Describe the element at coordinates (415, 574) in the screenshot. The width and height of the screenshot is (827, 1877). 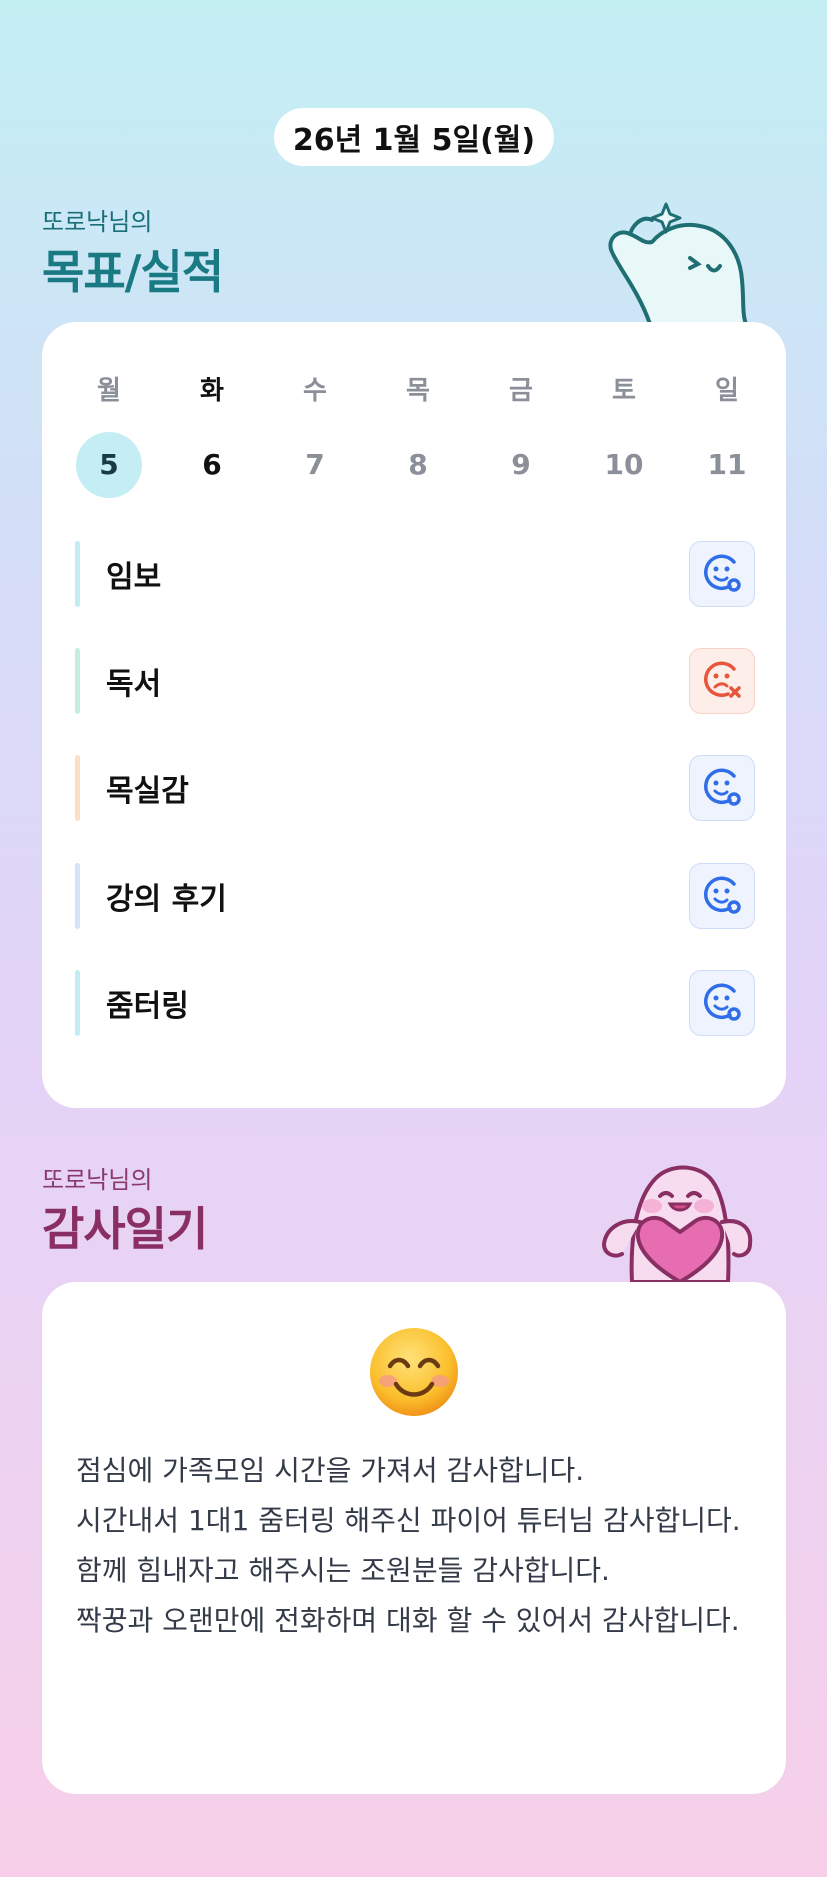
I see `goal-row: 임보` at that location.